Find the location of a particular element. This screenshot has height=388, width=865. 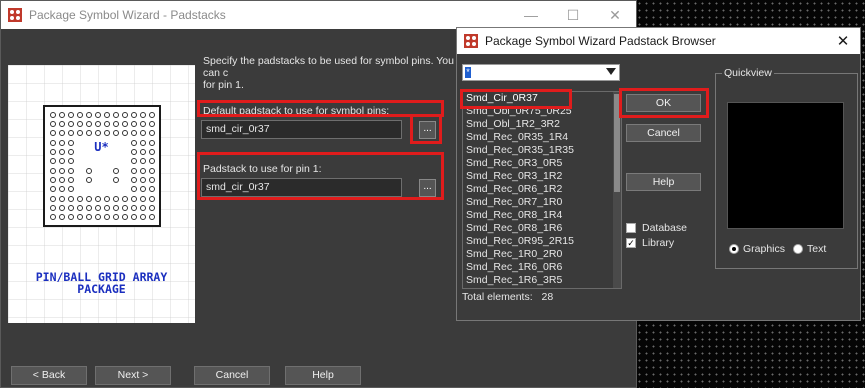

help-button: Help is located at coordinates (323, 375).